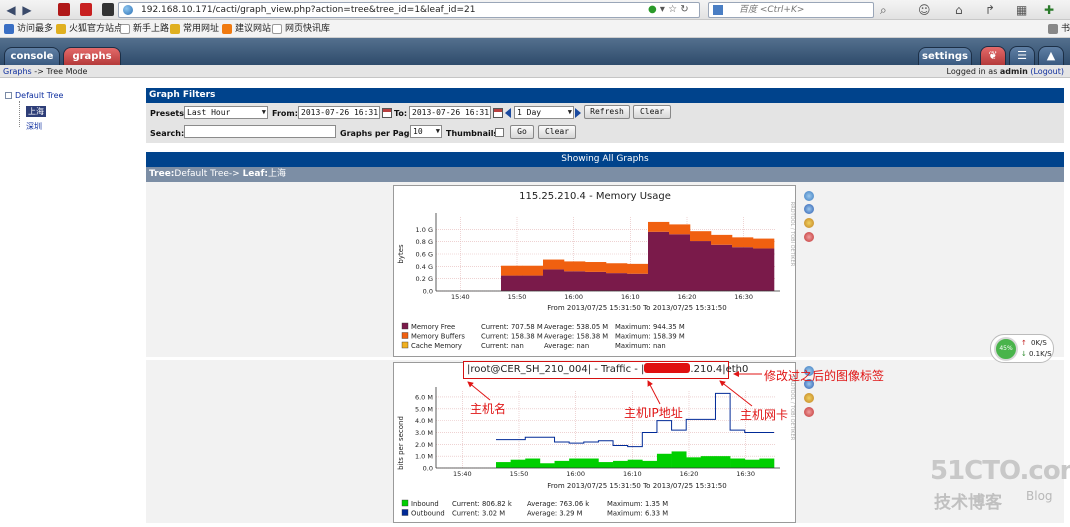 This screenshot has width=1070, height=527. What do you see at coordinates (1024, 354) in the screenshot?
I see `download-arrow-icon: ↓` at bounding box center [1024, 354].